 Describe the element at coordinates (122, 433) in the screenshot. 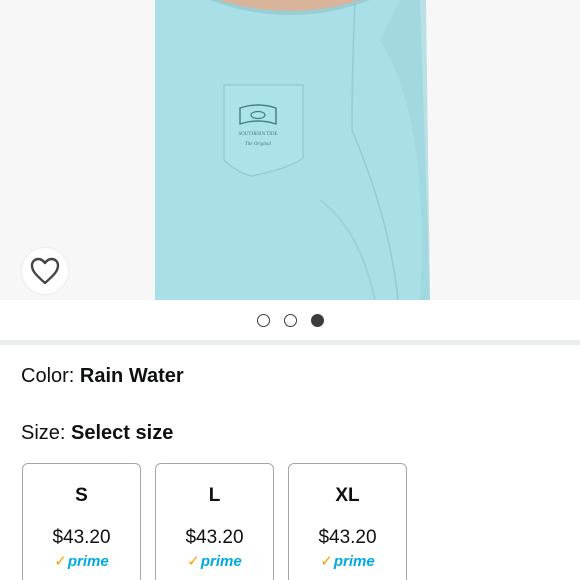

I see `size-value: Select size` at that location.